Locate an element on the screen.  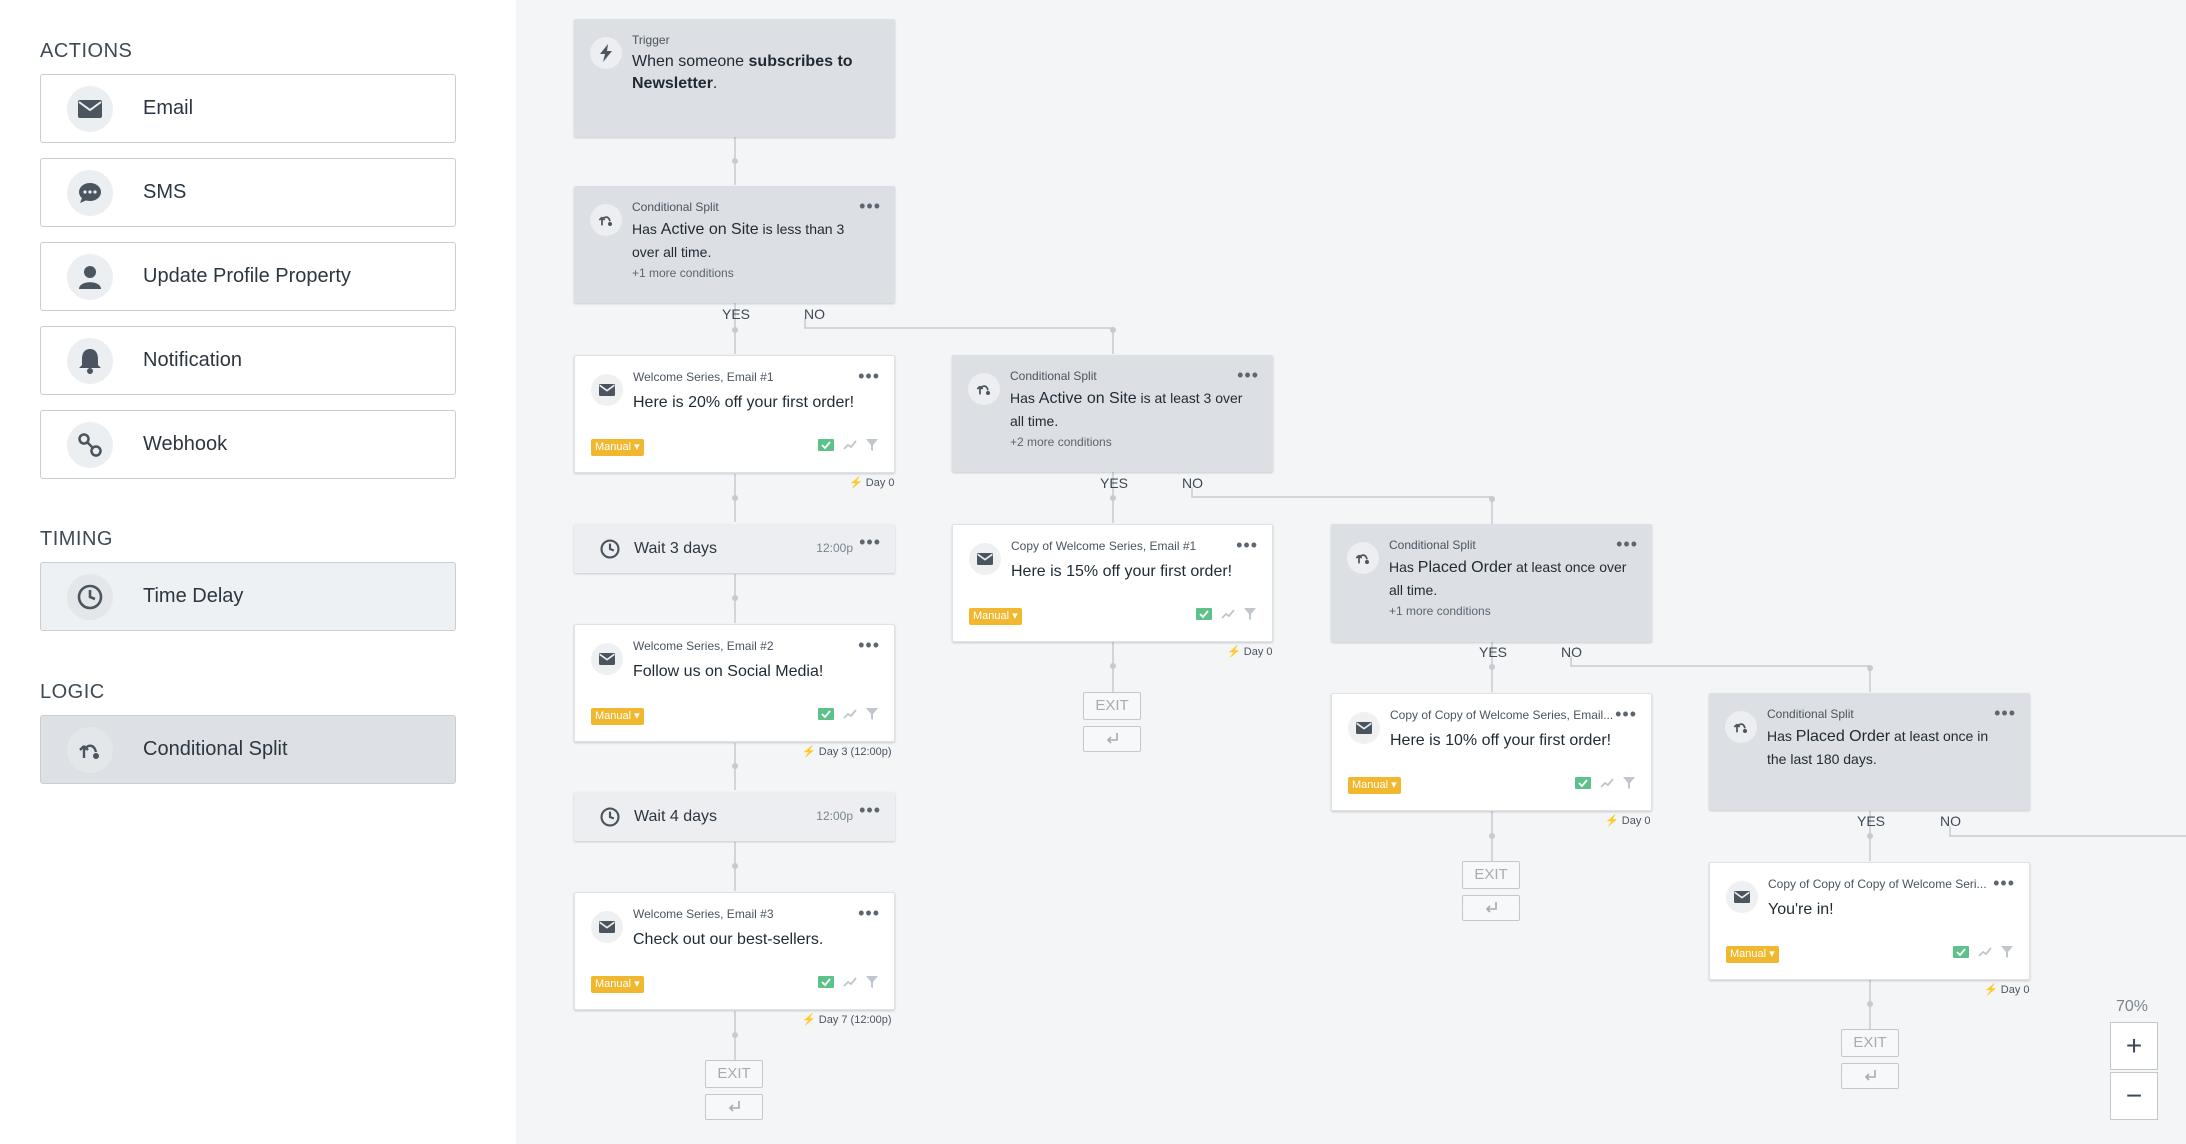
palette-item-email: Email is located at coordinates (248, 108).